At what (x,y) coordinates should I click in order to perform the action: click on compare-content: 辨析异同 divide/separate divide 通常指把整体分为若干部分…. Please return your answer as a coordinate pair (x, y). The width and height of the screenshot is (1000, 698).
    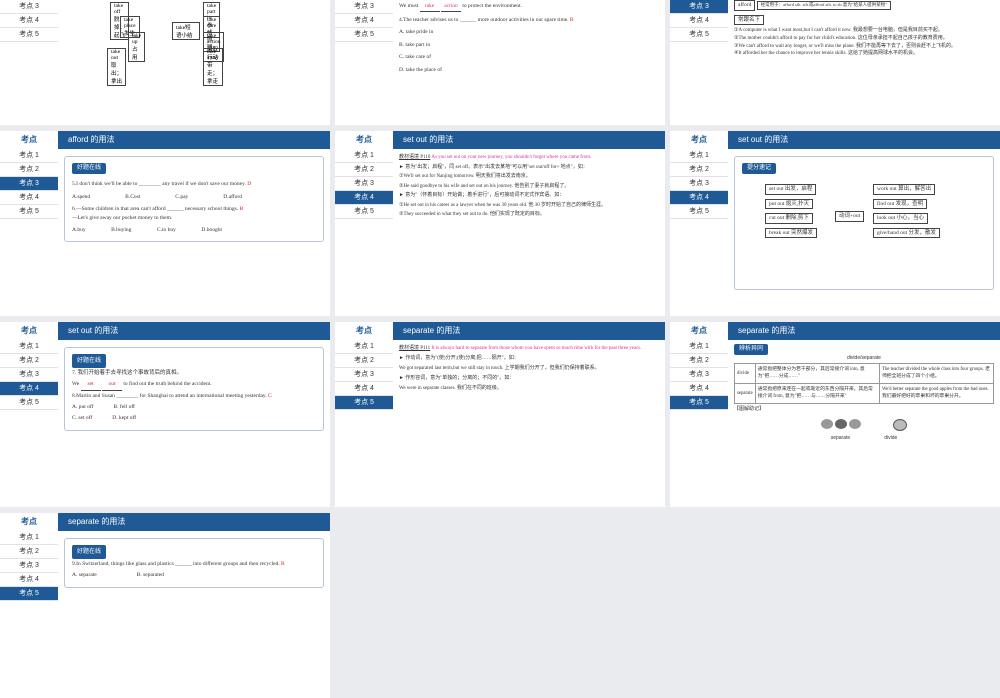
    Looking at the image, I should click on (864, 423).